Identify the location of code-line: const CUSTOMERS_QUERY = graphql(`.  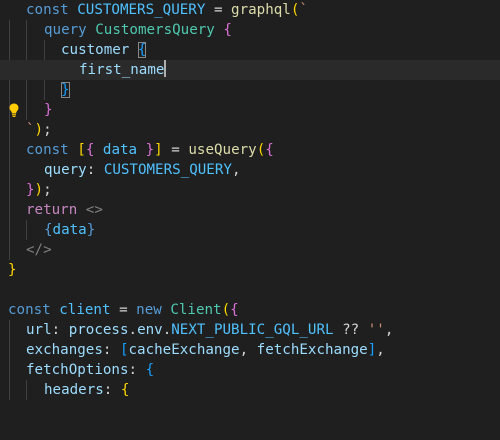
(250, 10).